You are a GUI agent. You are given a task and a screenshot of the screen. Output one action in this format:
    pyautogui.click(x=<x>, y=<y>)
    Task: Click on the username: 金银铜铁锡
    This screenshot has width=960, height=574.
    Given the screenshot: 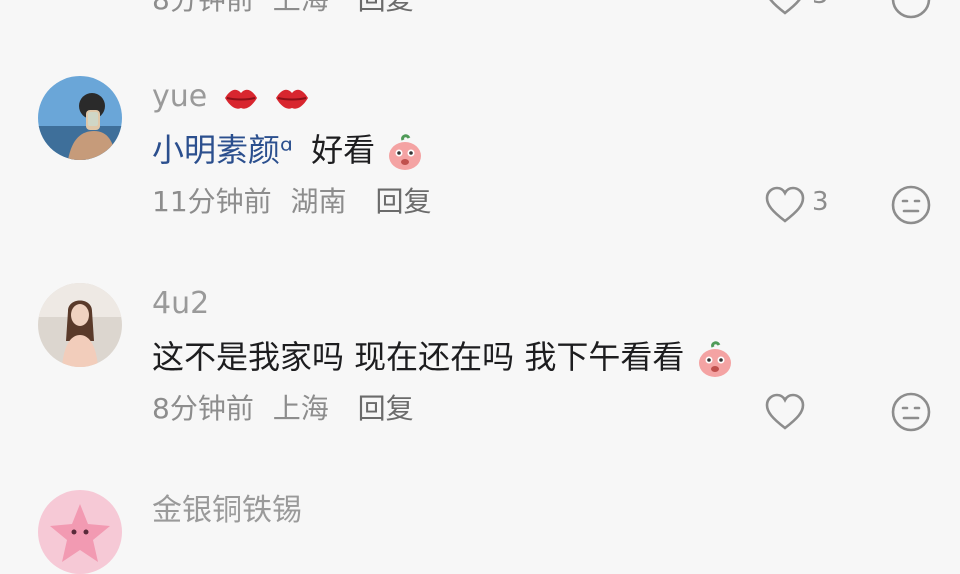 What is the action you would take?
    pyautogui.click(x=227, y=511)
    